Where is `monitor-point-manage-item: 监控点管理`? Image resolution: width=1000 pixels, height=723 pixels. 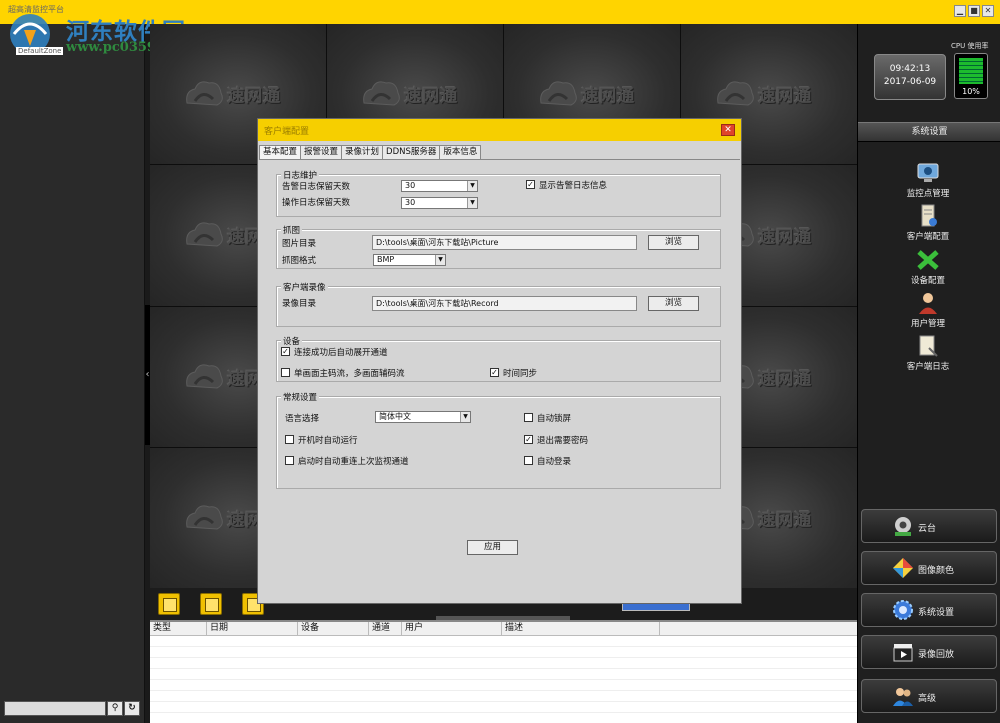
monitor-point-manage-item: 监控点管理 is located at coordinates (928, 180).